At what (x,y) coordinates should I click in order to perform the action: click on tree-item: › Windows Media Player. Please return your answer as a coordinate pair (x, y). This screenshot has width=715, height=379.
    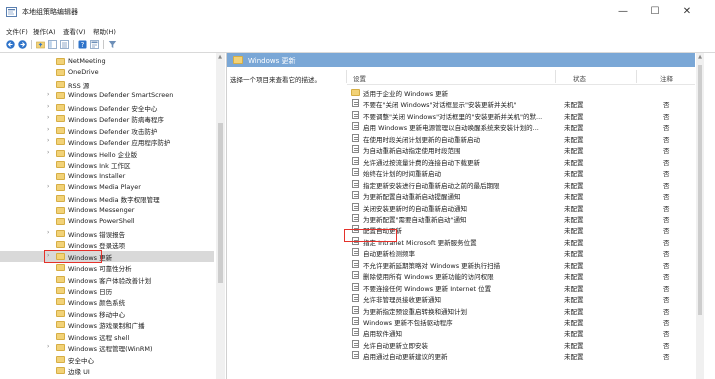
    Looking at the image, I should click on (107, 187).